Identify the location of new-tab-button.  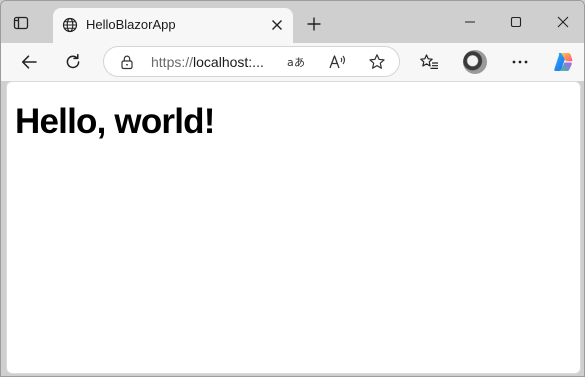
(314, 24).